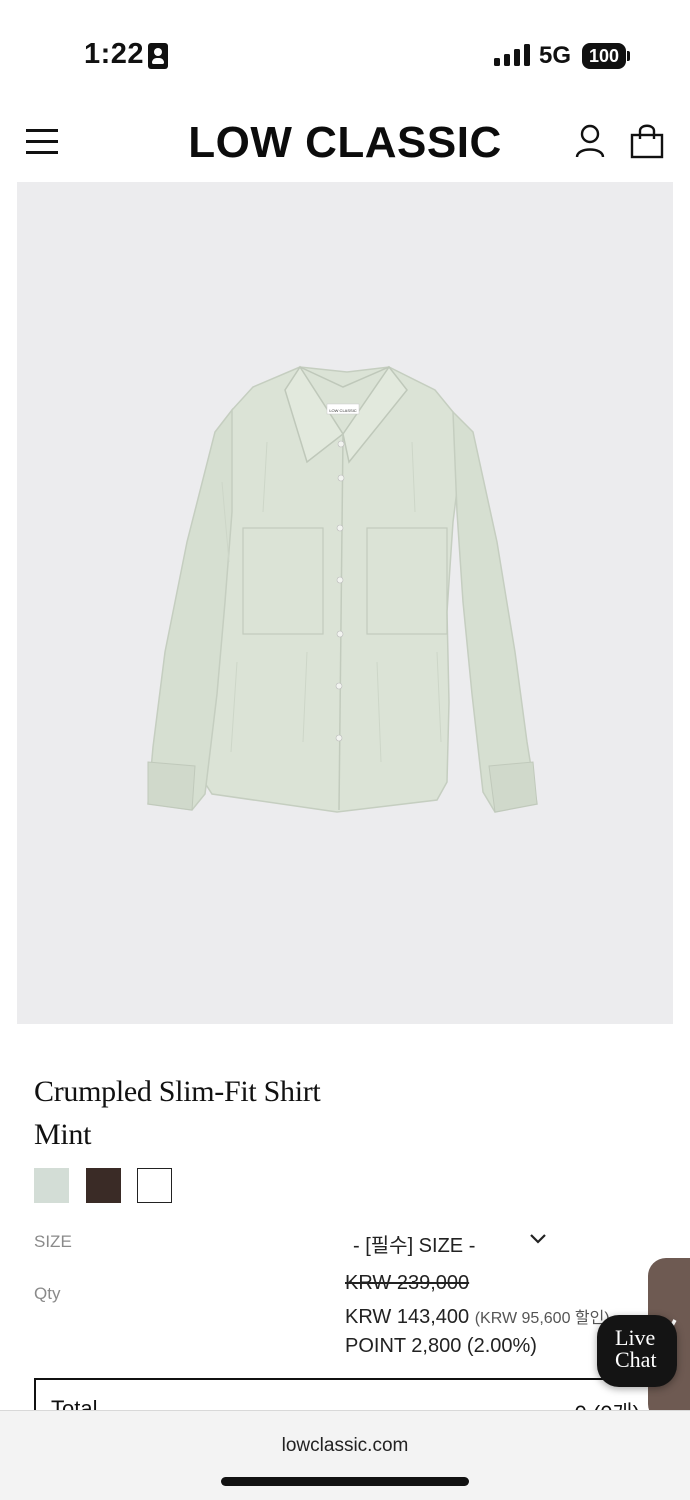  What do you see at coordinates (158, 56) in the screenshot?
I see `id-card-icon` at bounding box center [158, 56].